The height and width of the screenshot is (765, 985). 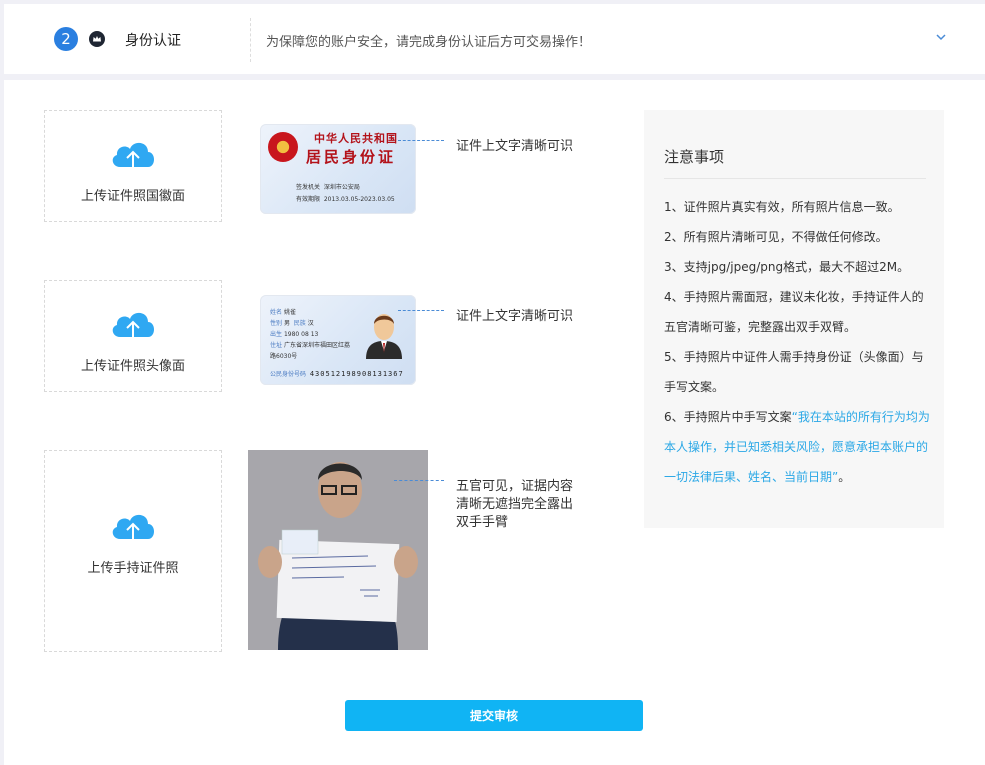 I want to click on upload-id-portrait-side: 上传证件照头像面, so click(x=133, y=336).